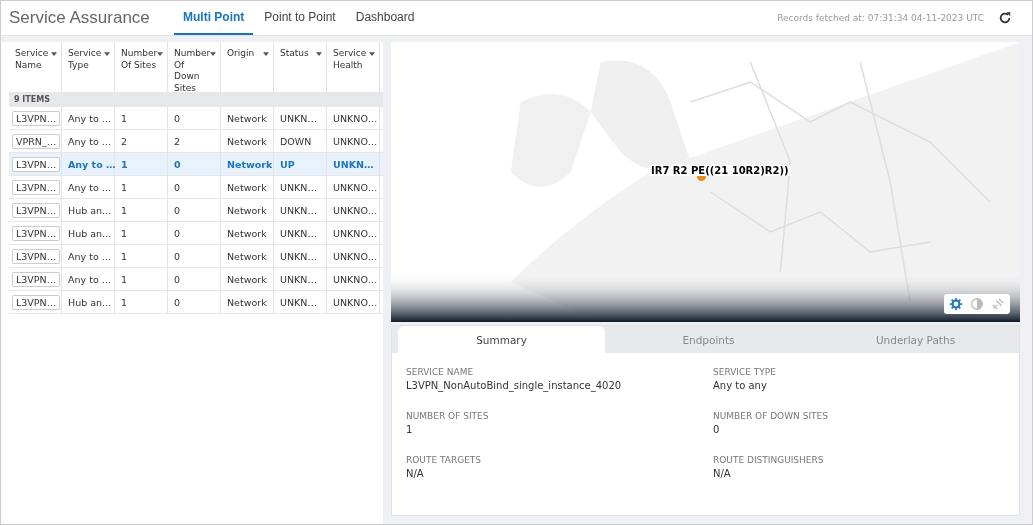 The width and height of the screenshot is (1033, 525). I want to click on records-fetched-text: Records fetched at: 07:31:34 04-11-2023 UTC, so click(880, 18).